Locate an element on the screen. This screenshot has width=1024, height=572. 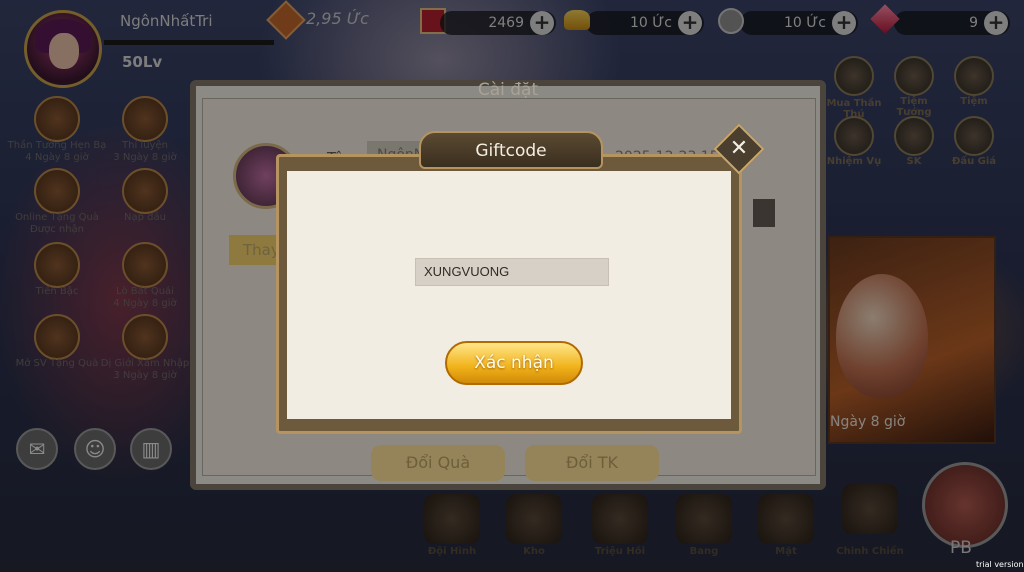
giftcode-title-plate: Giftcode is located at coordinates (511, 150).